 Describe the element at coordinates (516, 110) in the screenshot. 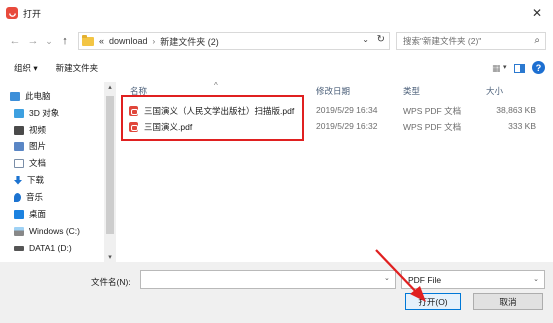

I see `file-size: 38,863 KB` at that location.